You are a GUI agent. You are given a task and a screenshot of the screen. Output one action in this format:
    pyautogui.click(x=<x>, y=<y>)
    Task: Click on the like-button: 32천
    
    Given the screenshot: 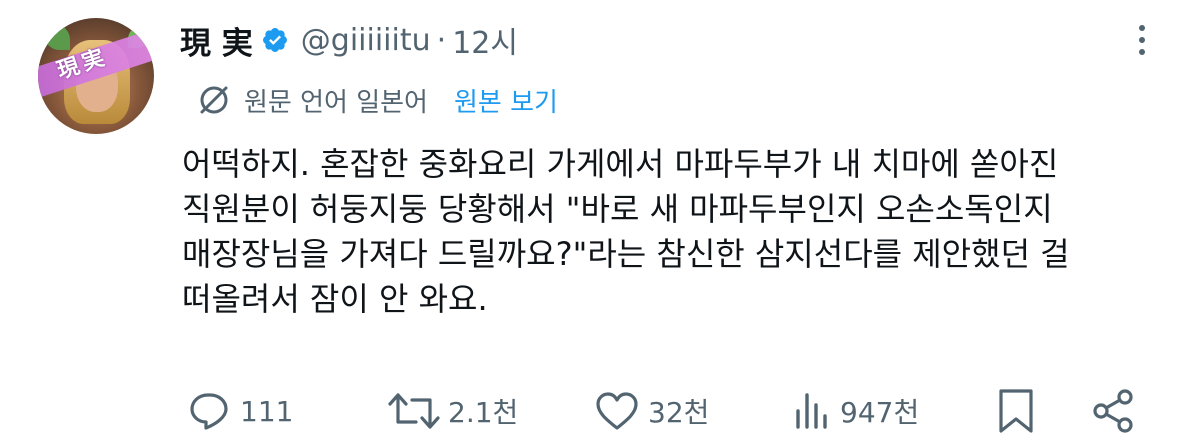 What is the action you would take?
    pyautogui.click(x=651, y=411)
    